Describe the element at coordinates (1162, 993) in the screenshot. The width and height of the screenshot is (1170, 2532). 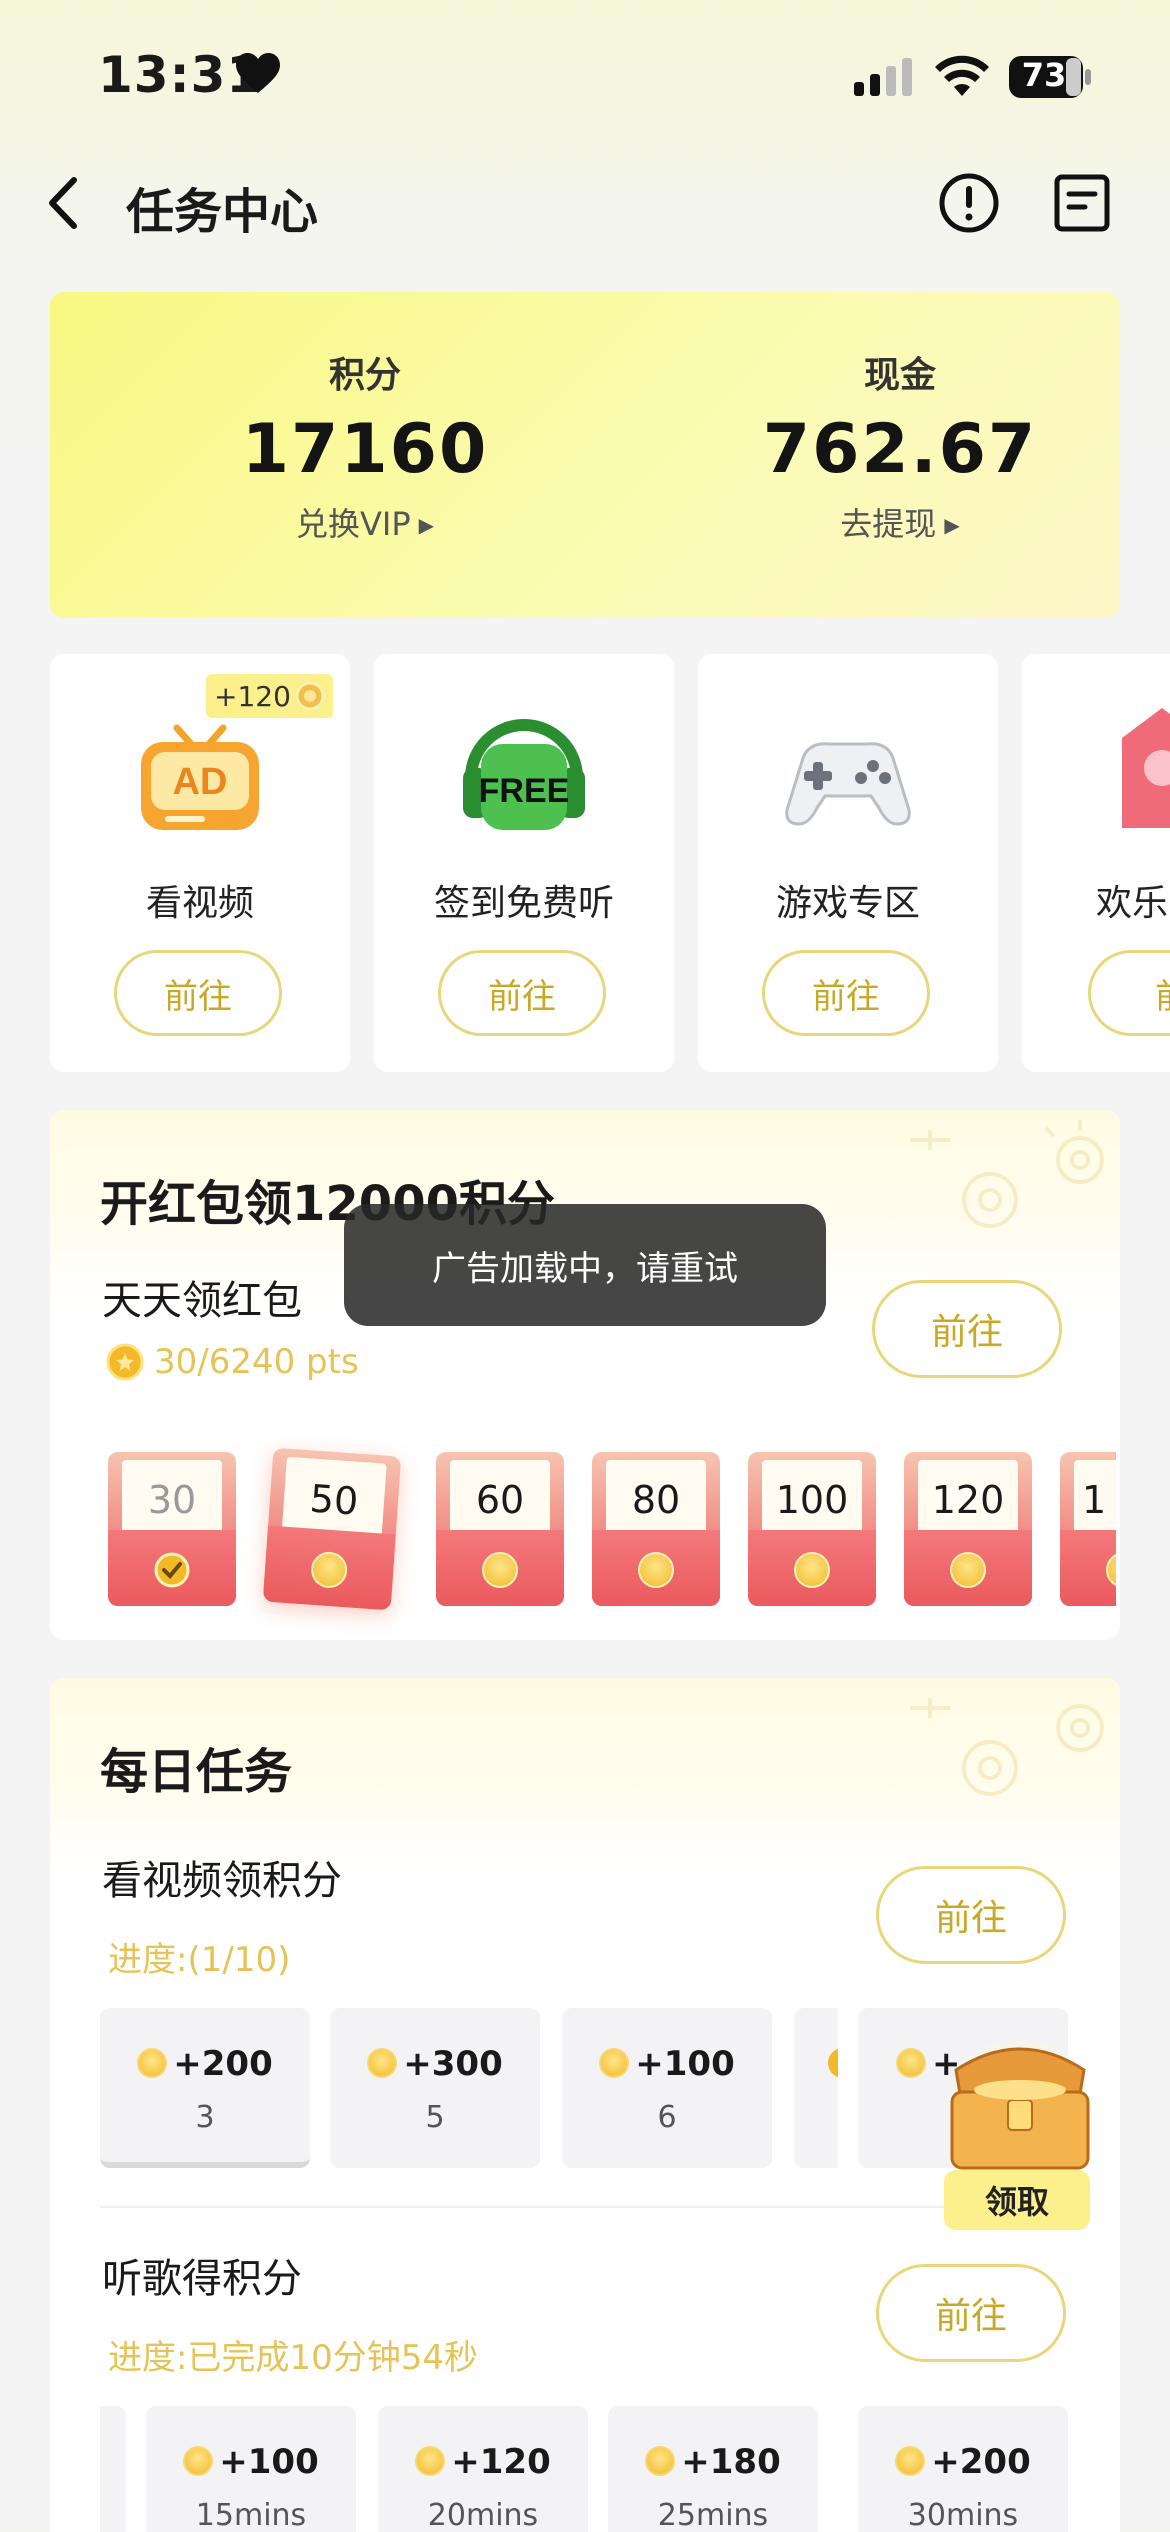
I see `go-button-label: 前` at that location.